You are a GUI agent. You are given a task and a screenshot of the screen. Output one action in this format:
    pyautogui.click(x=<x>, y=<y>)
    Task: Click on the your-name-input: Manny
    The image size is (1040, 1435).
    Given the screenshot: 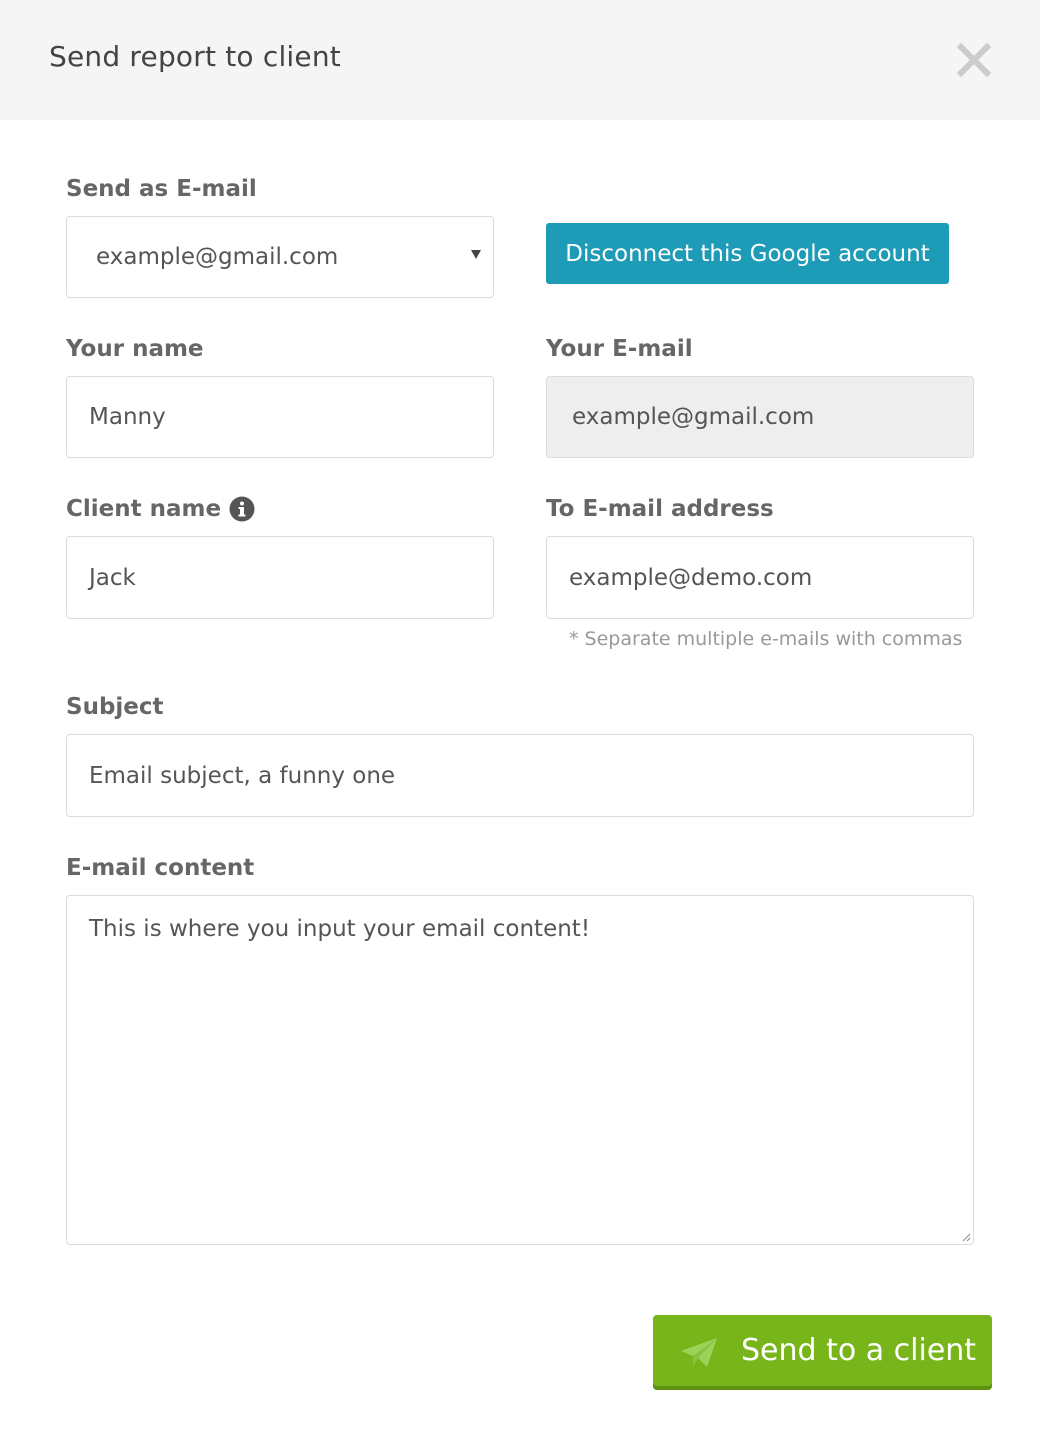 What is the action you would take?
    pyautogui.click(x=280, y=417)
    